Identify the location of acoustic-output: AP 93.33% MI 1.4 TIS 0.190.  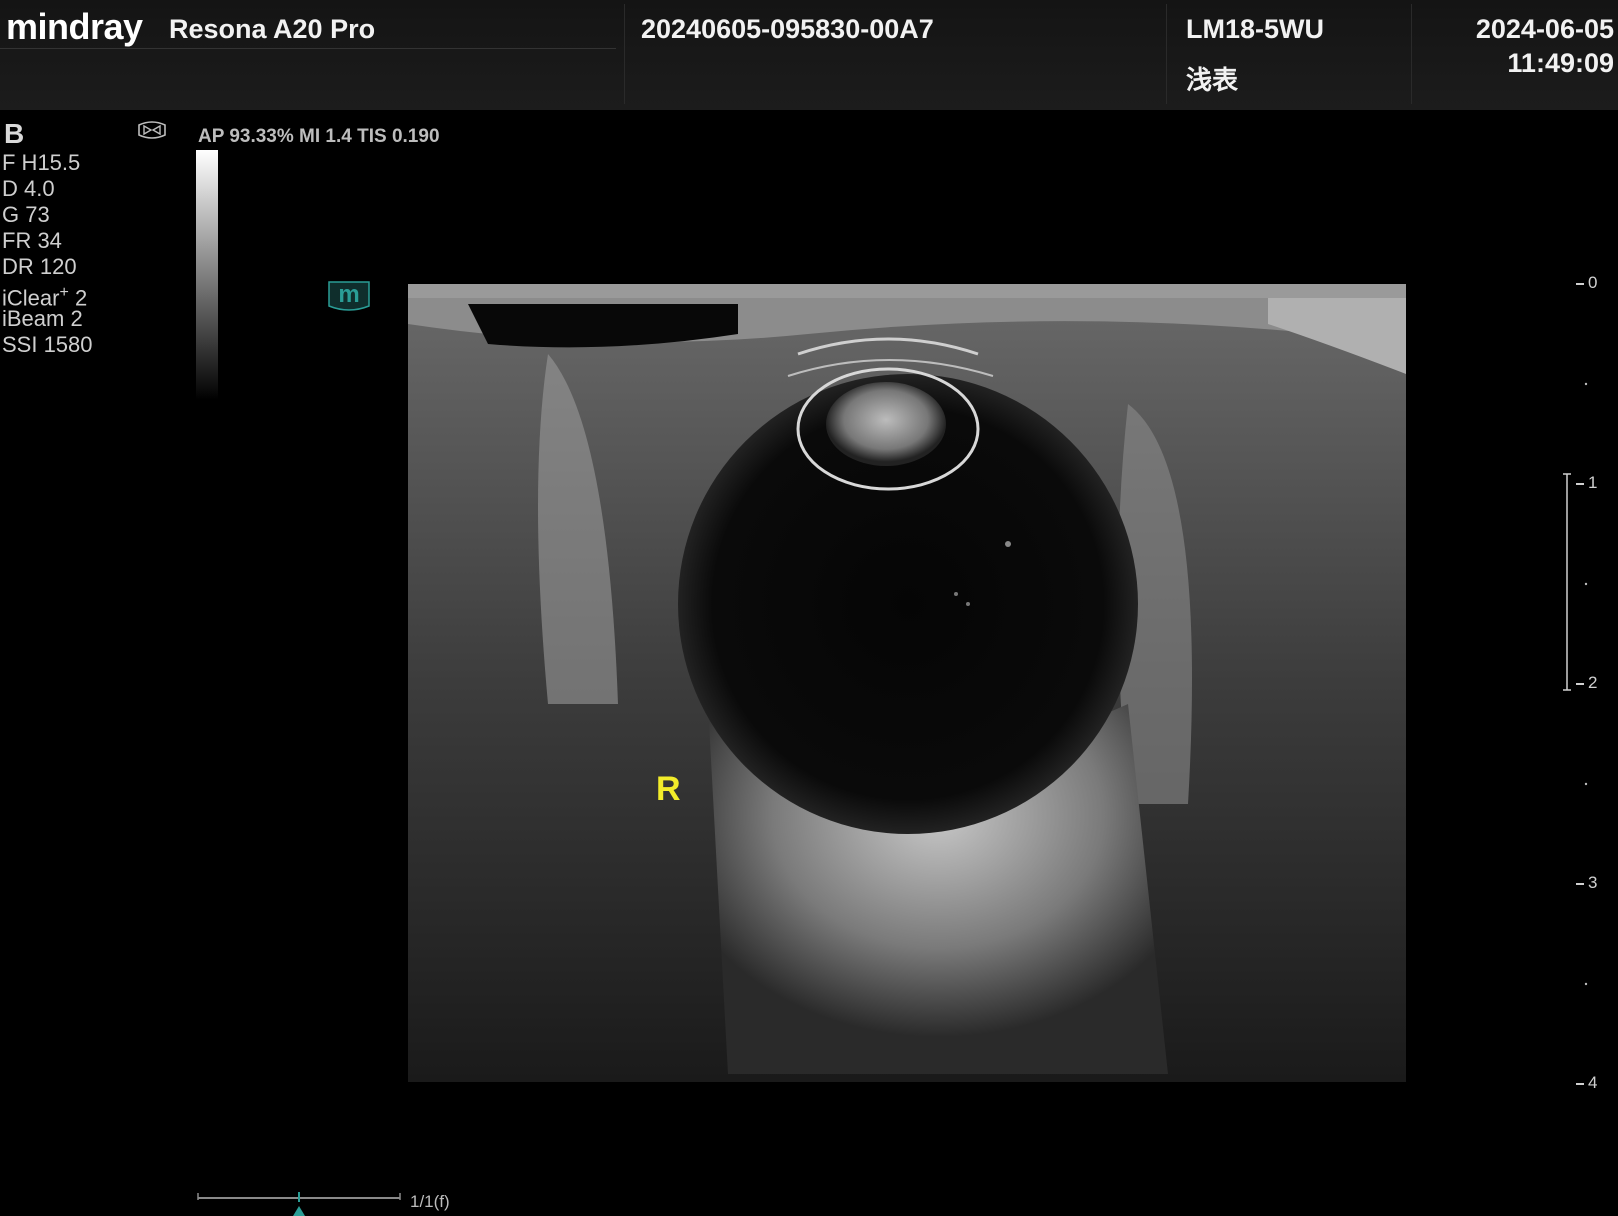
(319, 136).